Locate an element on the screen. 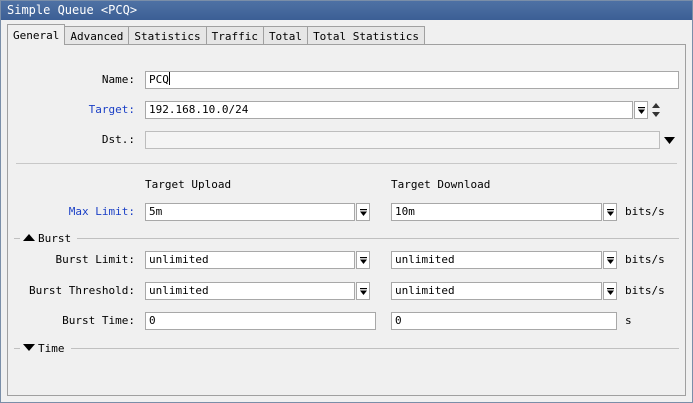 This screenshot has width=693, height=403. text-cursor is located at coordinates (169, 78).